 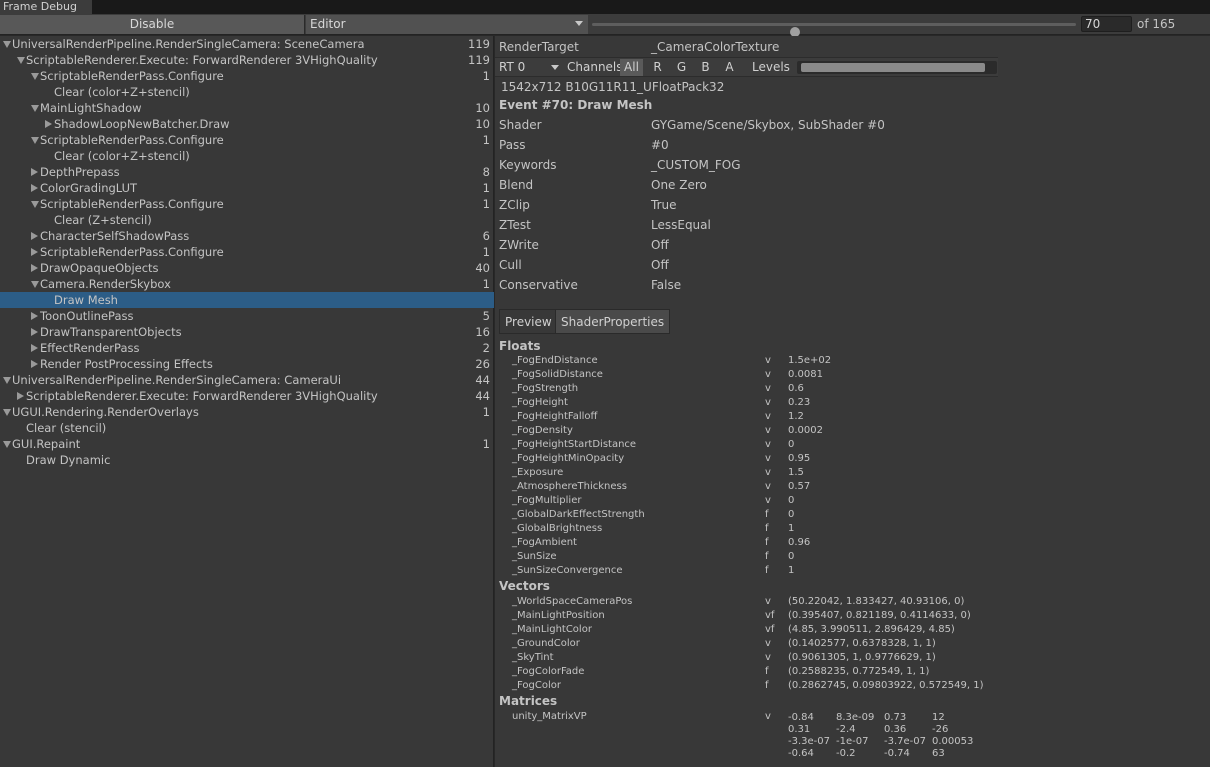 What do you see at coordinates (514, 205) in the screenshot?
I see `property-key: ZClip` at bounding box center [514, 205].